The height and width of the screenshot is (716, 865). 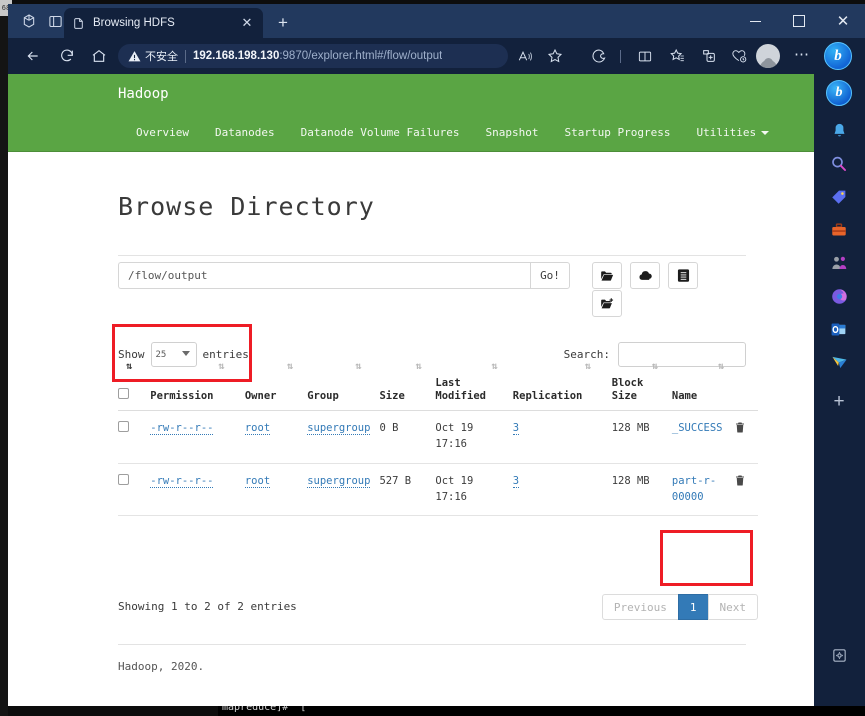 What do you see at coordinates (641, 386) in the screenshot?
I see `column-header-block-size: ⇅ Block Size` at bounding box center [641, 386].